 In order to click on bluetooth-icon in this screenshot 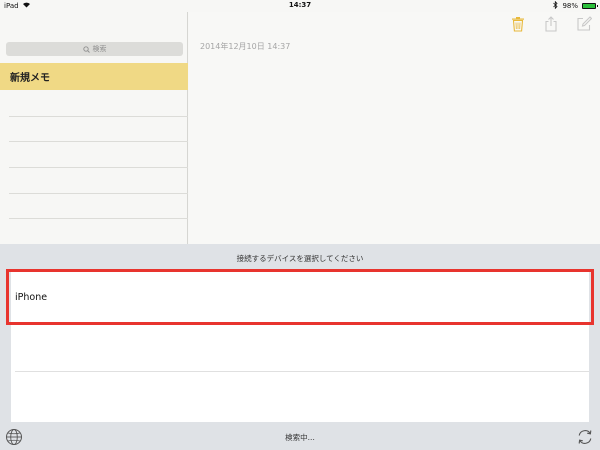, I will do `click(555, 5)`.